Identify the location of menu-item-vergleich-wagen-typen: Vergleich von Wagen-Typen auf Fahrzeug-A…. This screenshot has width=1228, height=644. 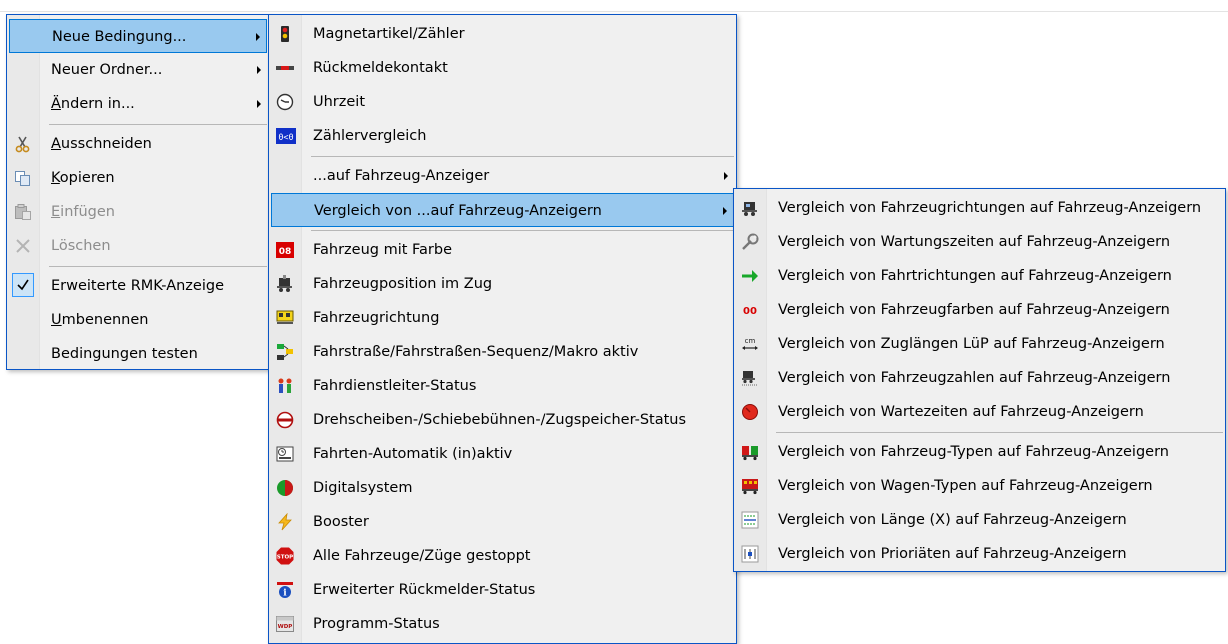
(979, 486).